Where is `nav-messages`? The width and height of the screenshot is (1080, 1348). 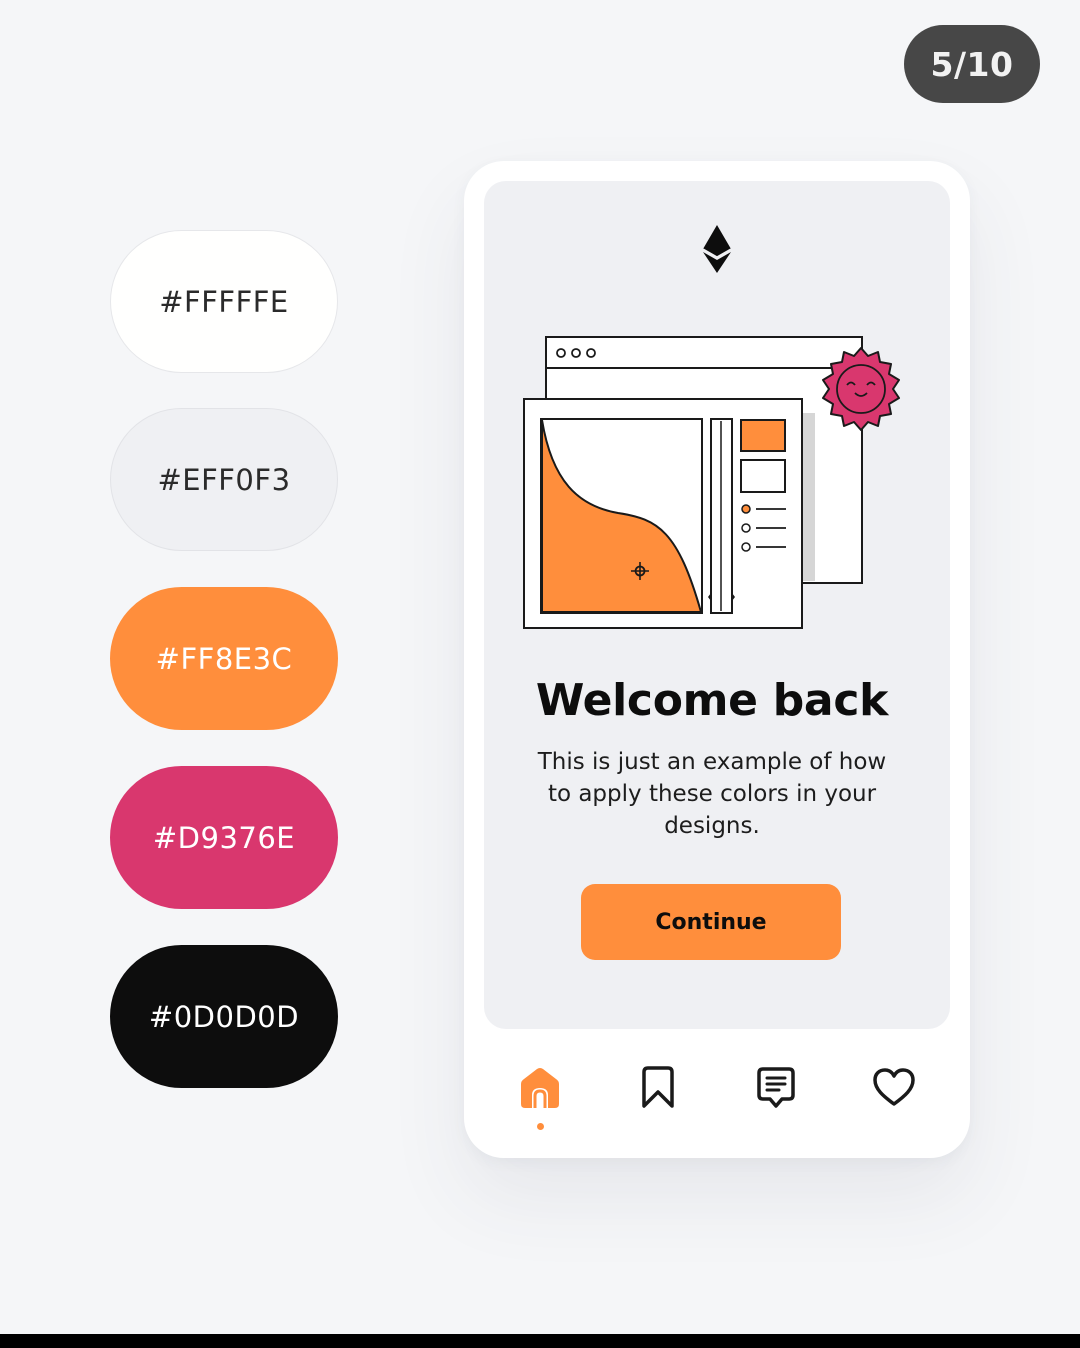
nav-messages is located at coordinates (776, 1087).